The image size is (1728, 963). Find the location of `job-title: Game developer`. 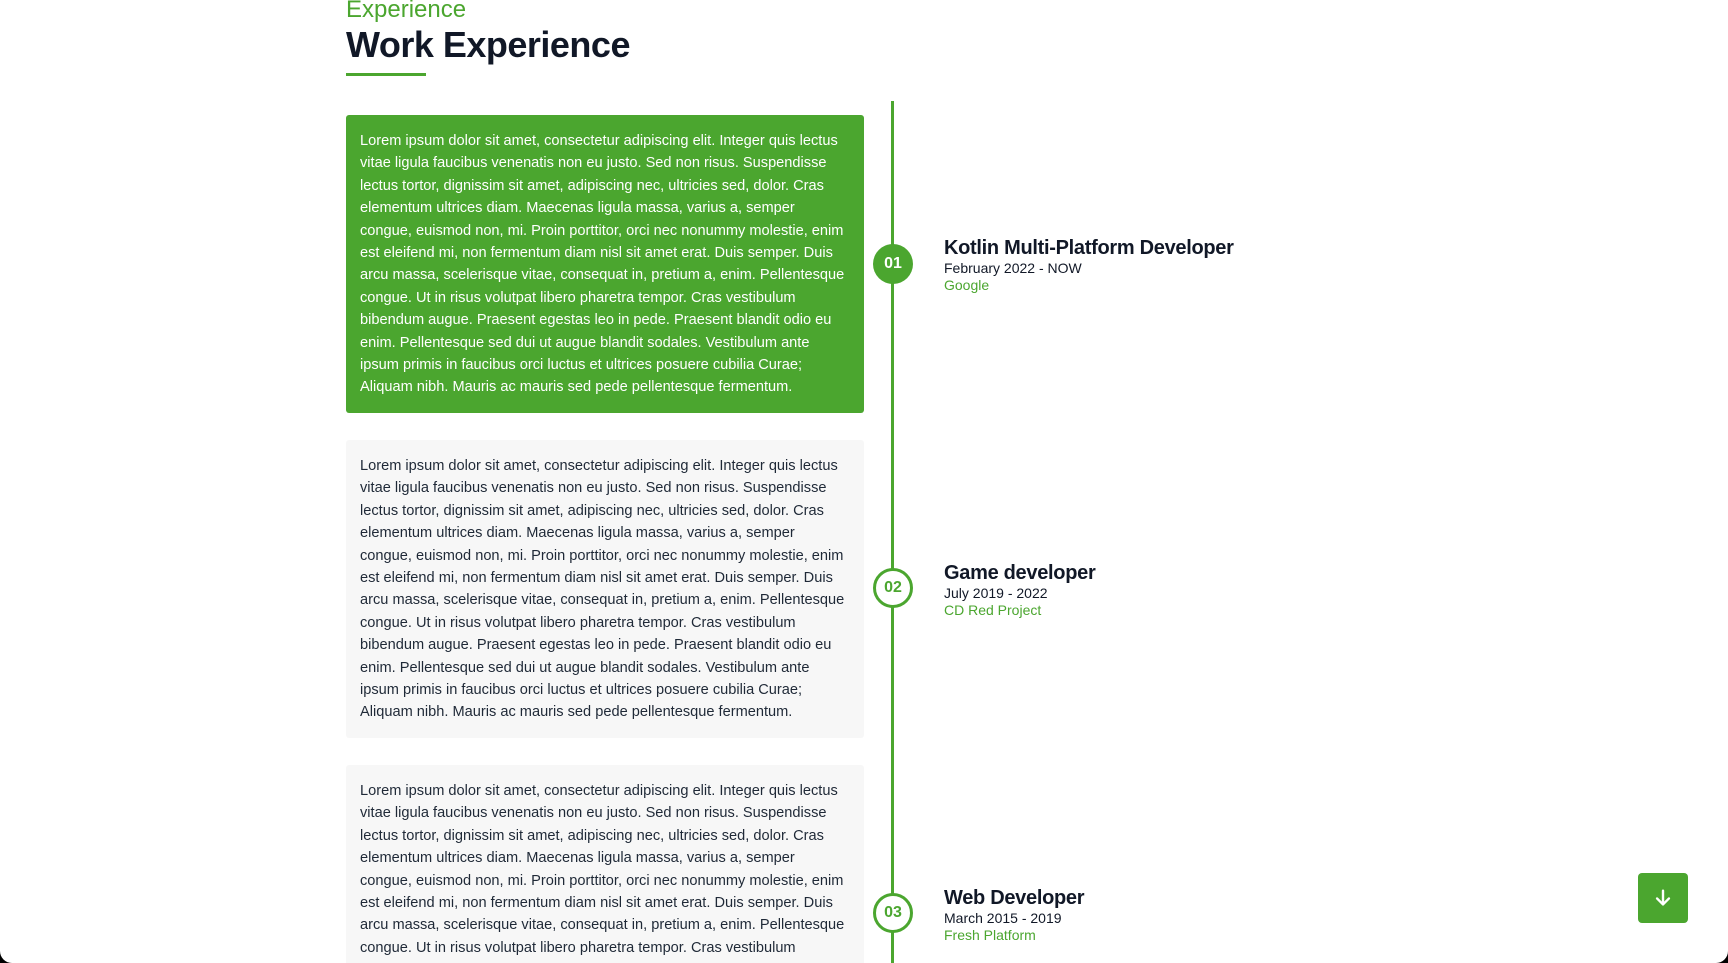

job-title: Game developer is located at coordinates (1020, 573).